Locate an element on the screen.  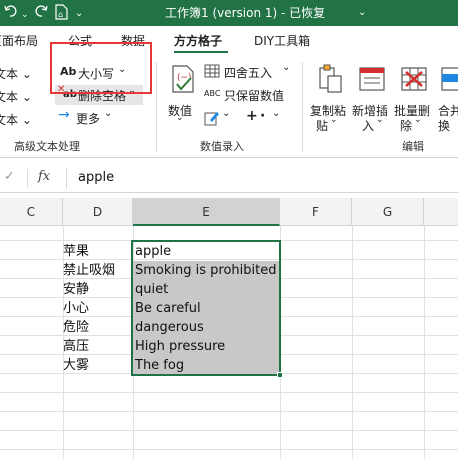
clipboard-icon is located at coordinates (330, 78).